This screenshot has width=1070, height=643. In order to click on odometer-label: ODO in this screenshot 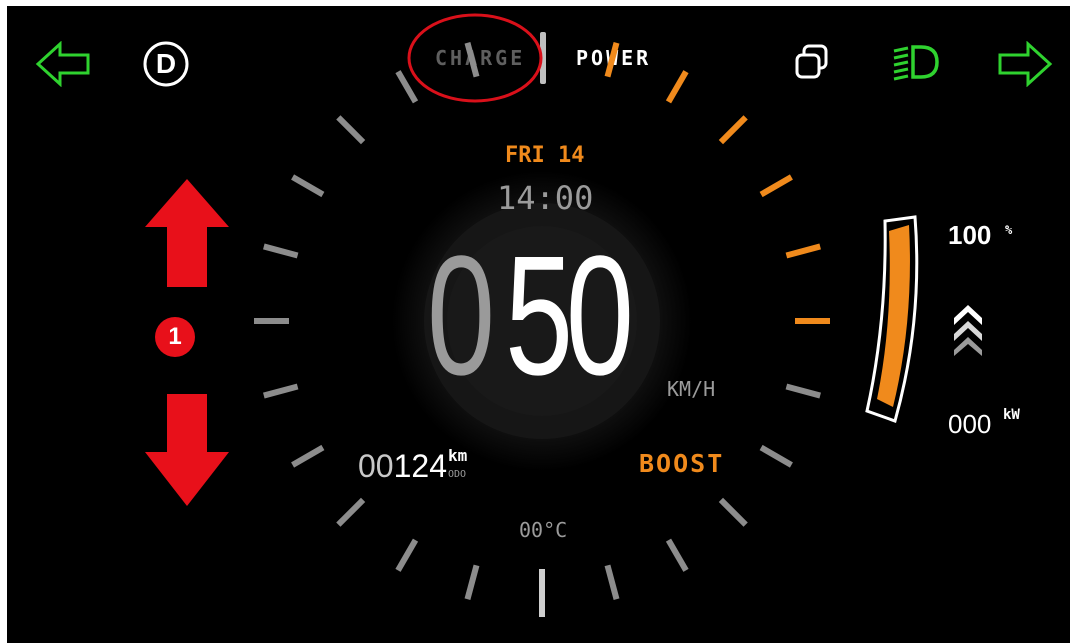, I will do `click(457, 474)`.